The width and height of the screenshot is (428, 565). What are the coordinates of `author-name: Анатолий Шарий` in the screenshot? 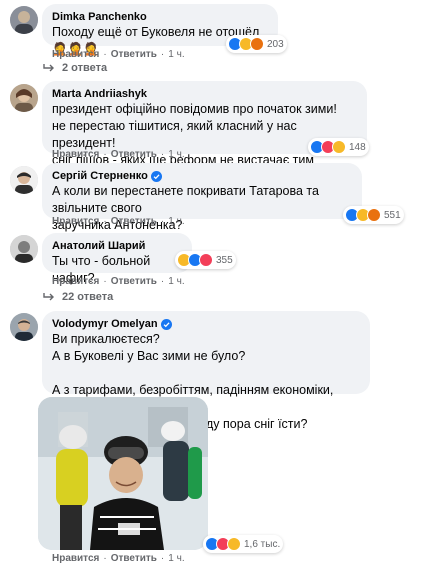 It's located at (117, 246).